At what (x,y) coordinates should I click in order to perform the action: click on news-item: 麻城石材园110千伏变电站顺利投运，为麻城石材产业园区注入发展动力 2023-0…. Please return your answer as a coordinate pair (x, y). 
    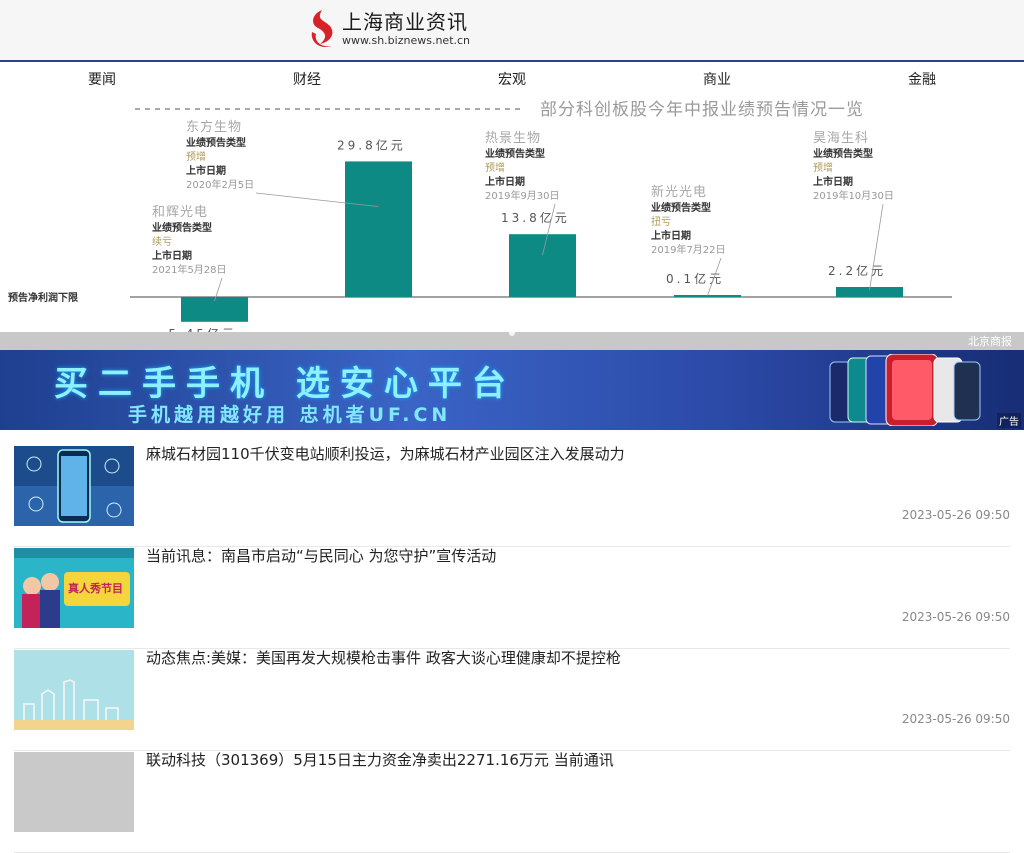
    Looking at the image, I should click on (512, 495).